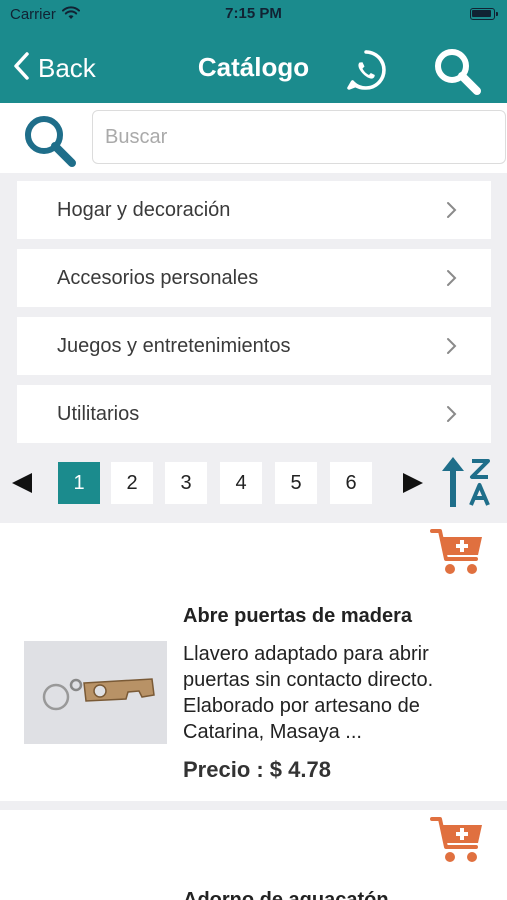 This screenshot has height=900, width=507. Describe the element at coordinates (286, 894) in the screenshot. I see `product-name: Adorno de aguacatón` at that location.